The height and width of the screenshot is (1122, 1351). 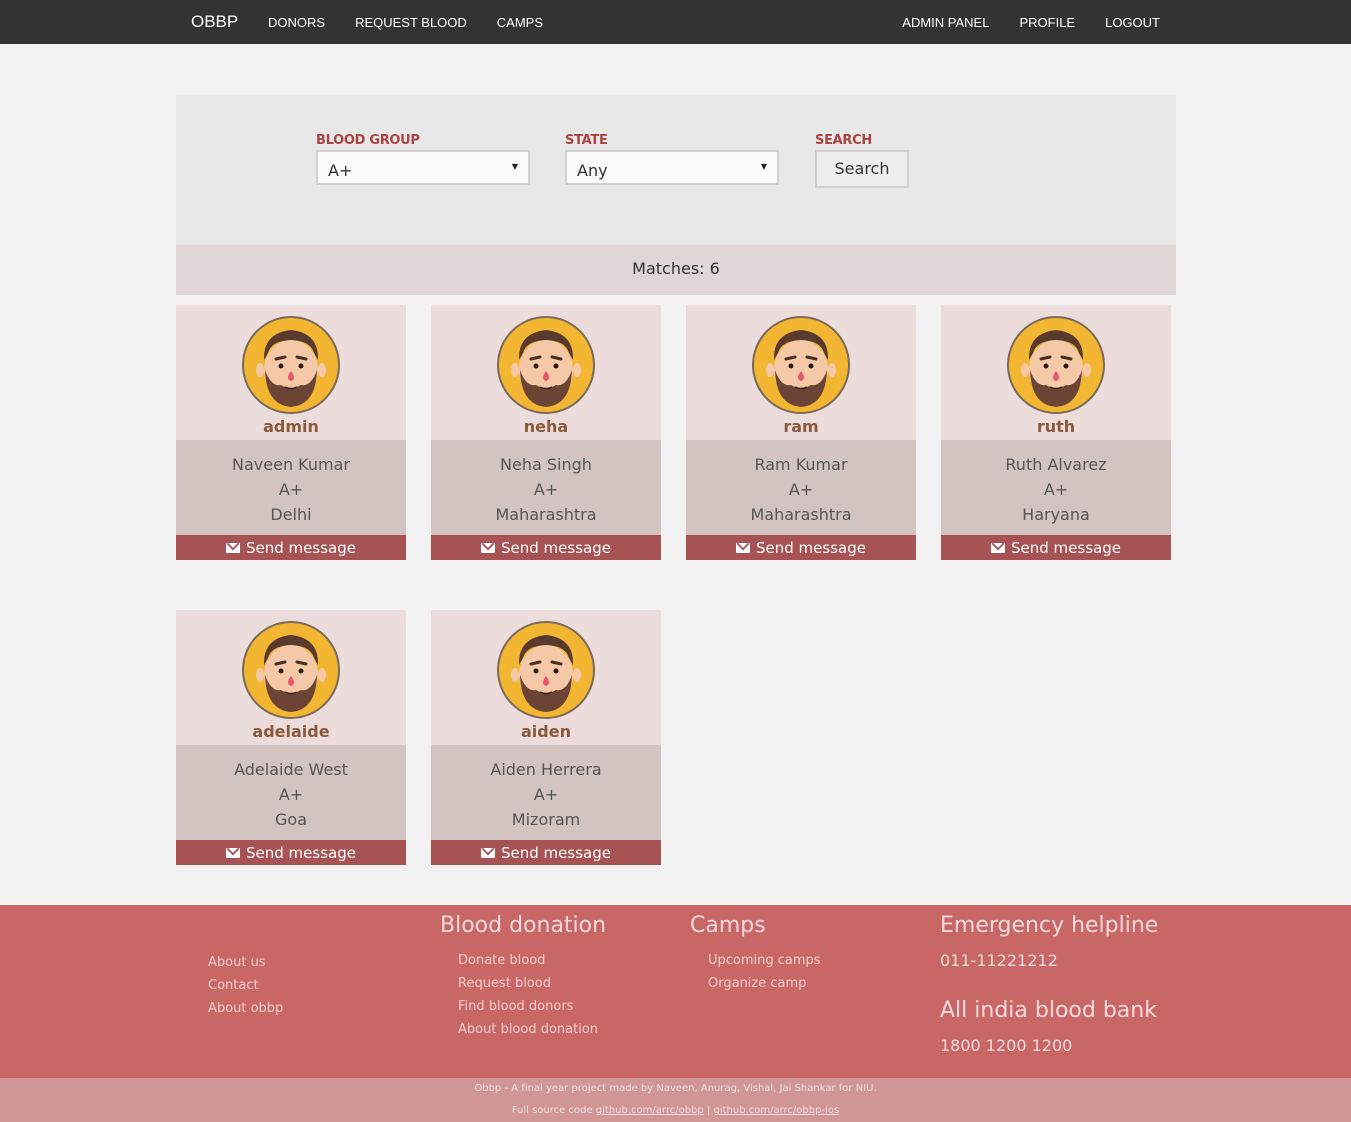 I want to click on donor-state: Haryana, so click(x=1056, y=514).